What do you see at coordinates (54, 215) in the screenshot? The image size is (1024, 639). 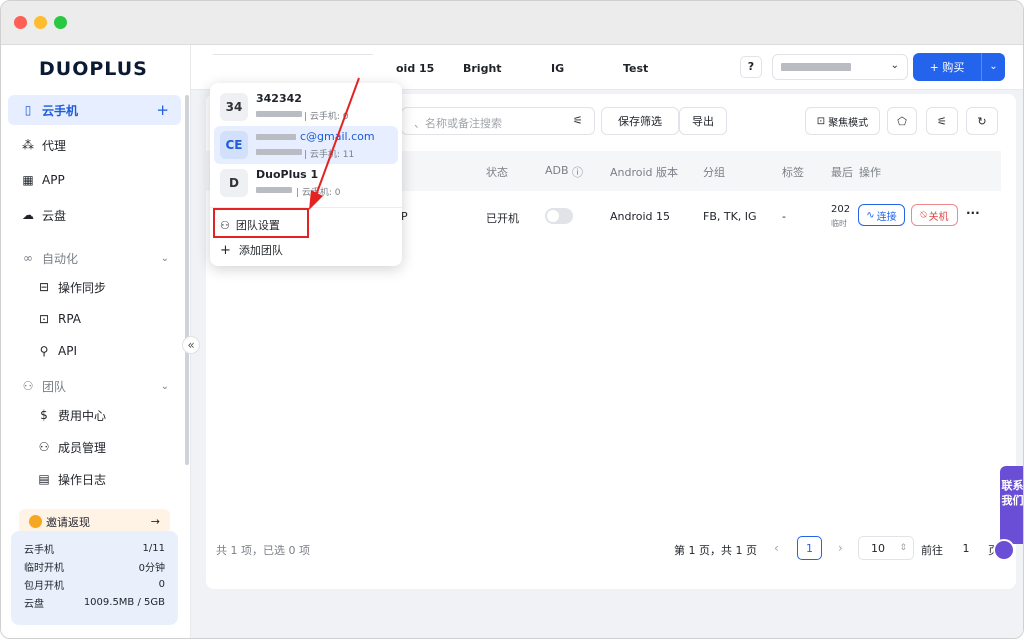 I see `sidebar-item-label: 云盘` at bounding box center [54, 215].